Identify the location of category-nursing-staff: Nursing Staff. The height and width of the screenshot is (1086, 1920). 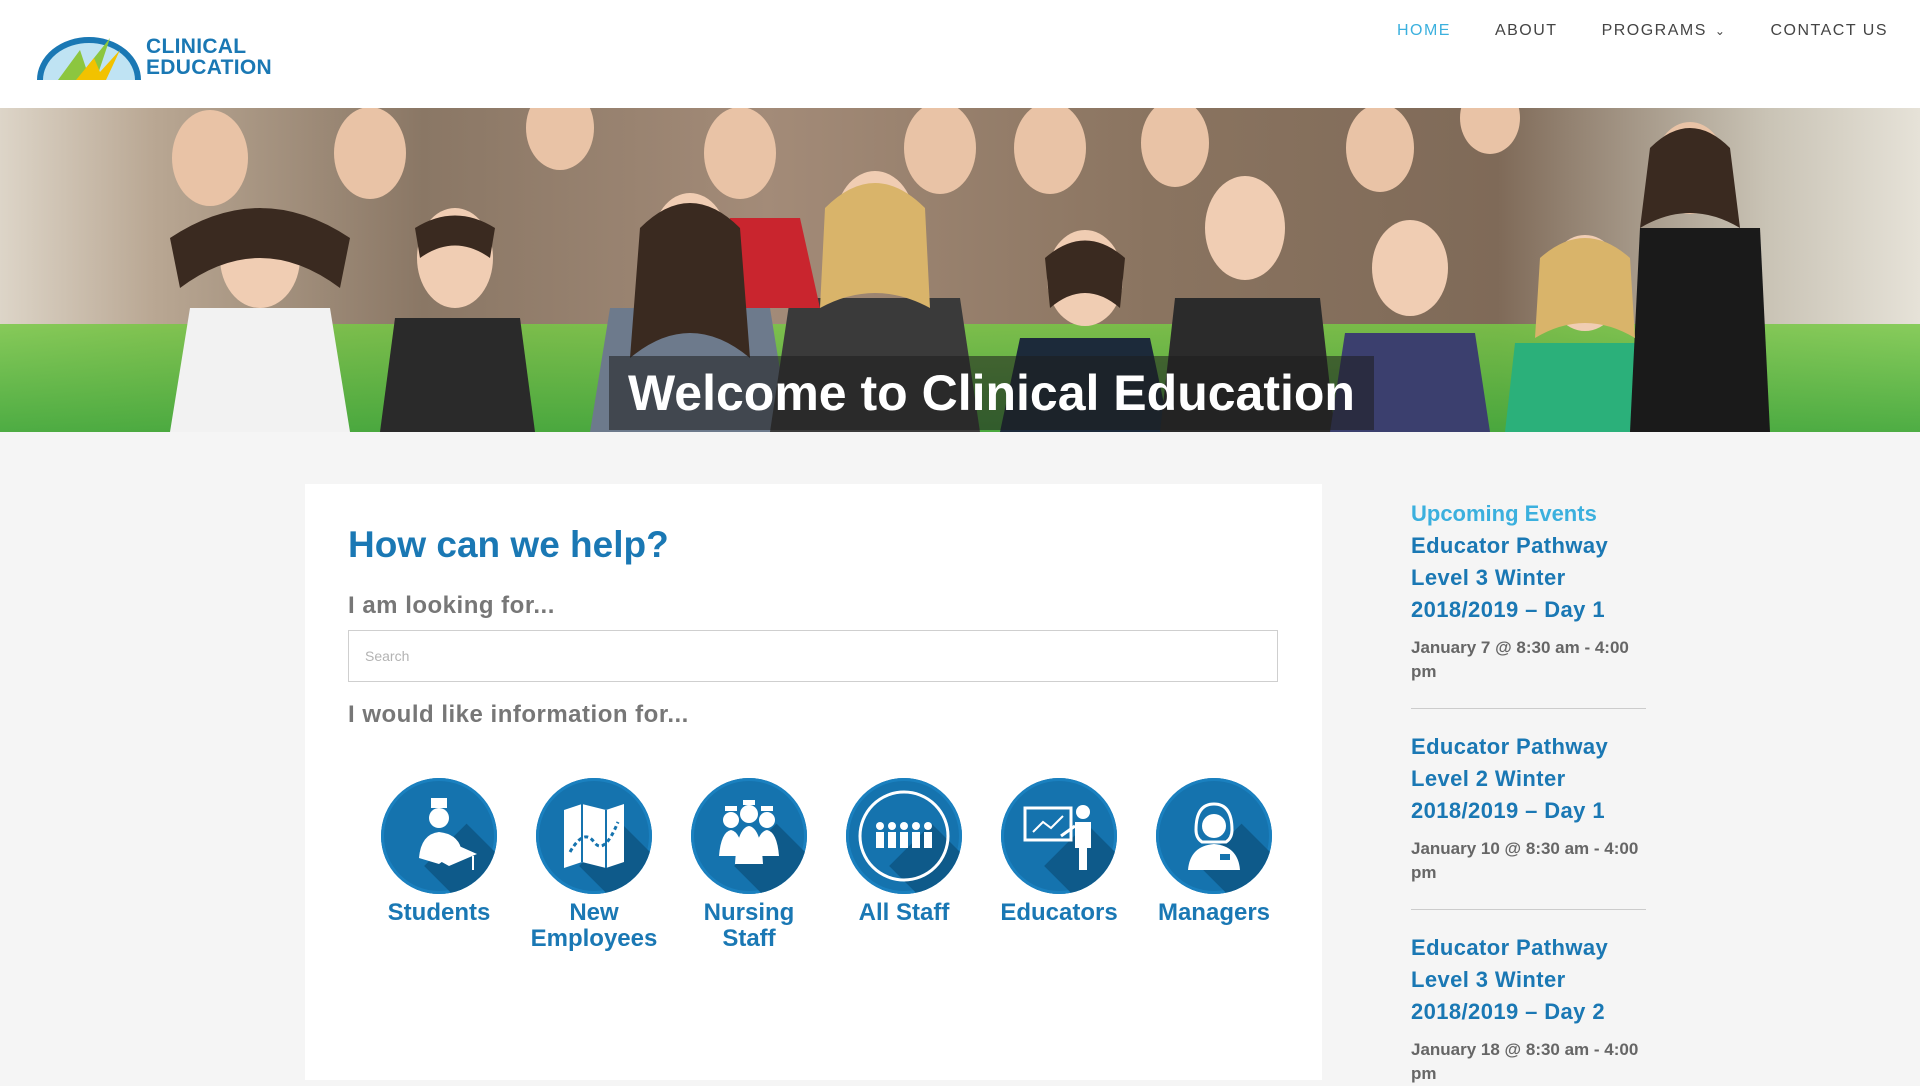
(749, 865).